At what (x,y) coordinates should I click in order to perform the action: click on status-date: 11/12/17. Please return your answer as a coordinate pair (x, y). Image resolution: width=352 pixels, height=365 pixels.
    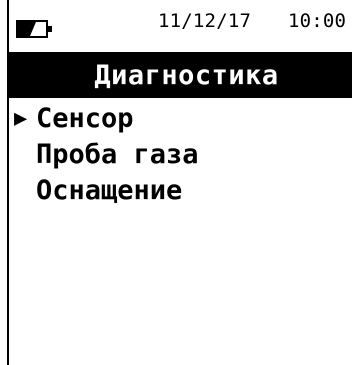
    Looking at the image, I should click on (205, 21).